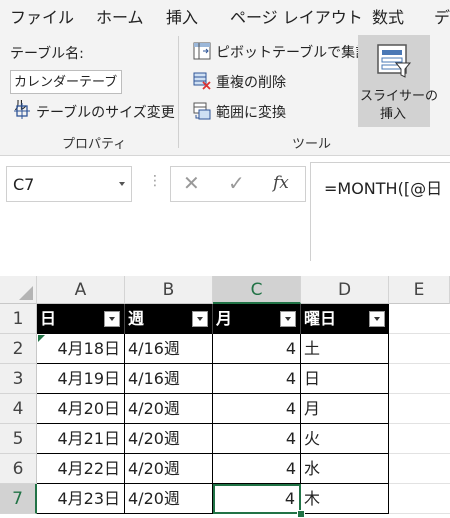 This screenshot has height=518, width=450. Describe the element at coordinates (345, 290) in the screenshot. I see `column-header-d: D` at that location.